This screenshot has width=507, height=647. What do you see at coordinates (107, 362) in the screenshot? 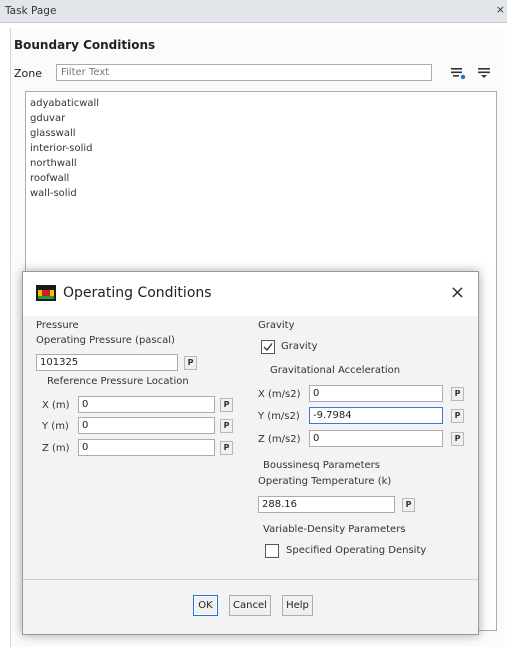
I see `operating-pressure-field` at bounding box center [107, 362].